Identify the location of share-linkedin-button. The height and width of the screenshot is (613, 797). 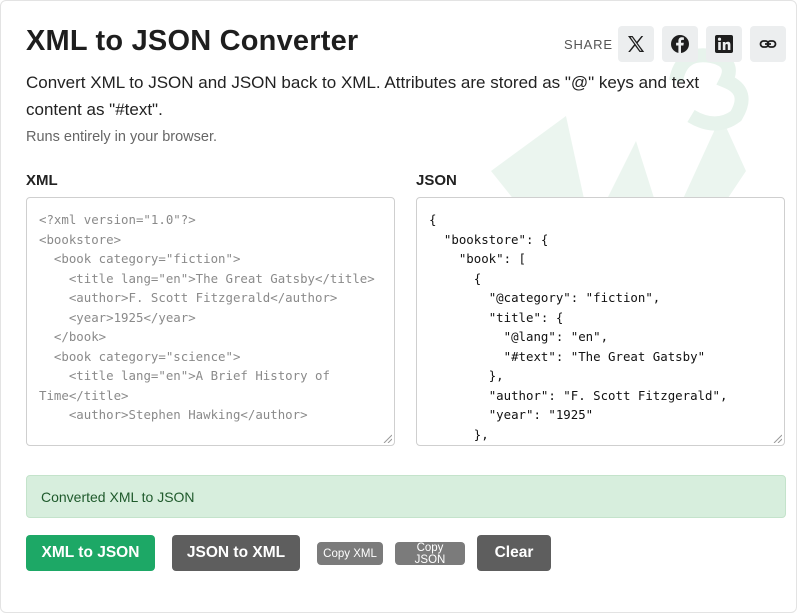
(724, 44).